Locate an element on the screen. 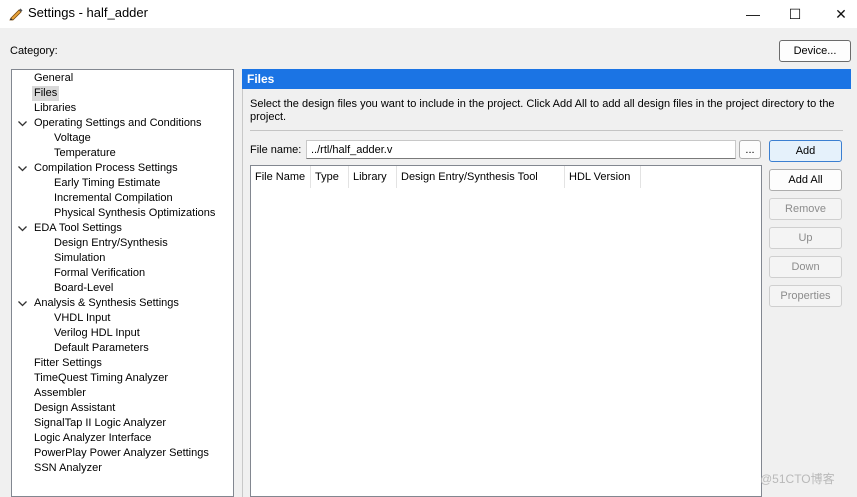 This screenshot has width=857, height=497. minimize-button: — is located at coordinates (753, 14).